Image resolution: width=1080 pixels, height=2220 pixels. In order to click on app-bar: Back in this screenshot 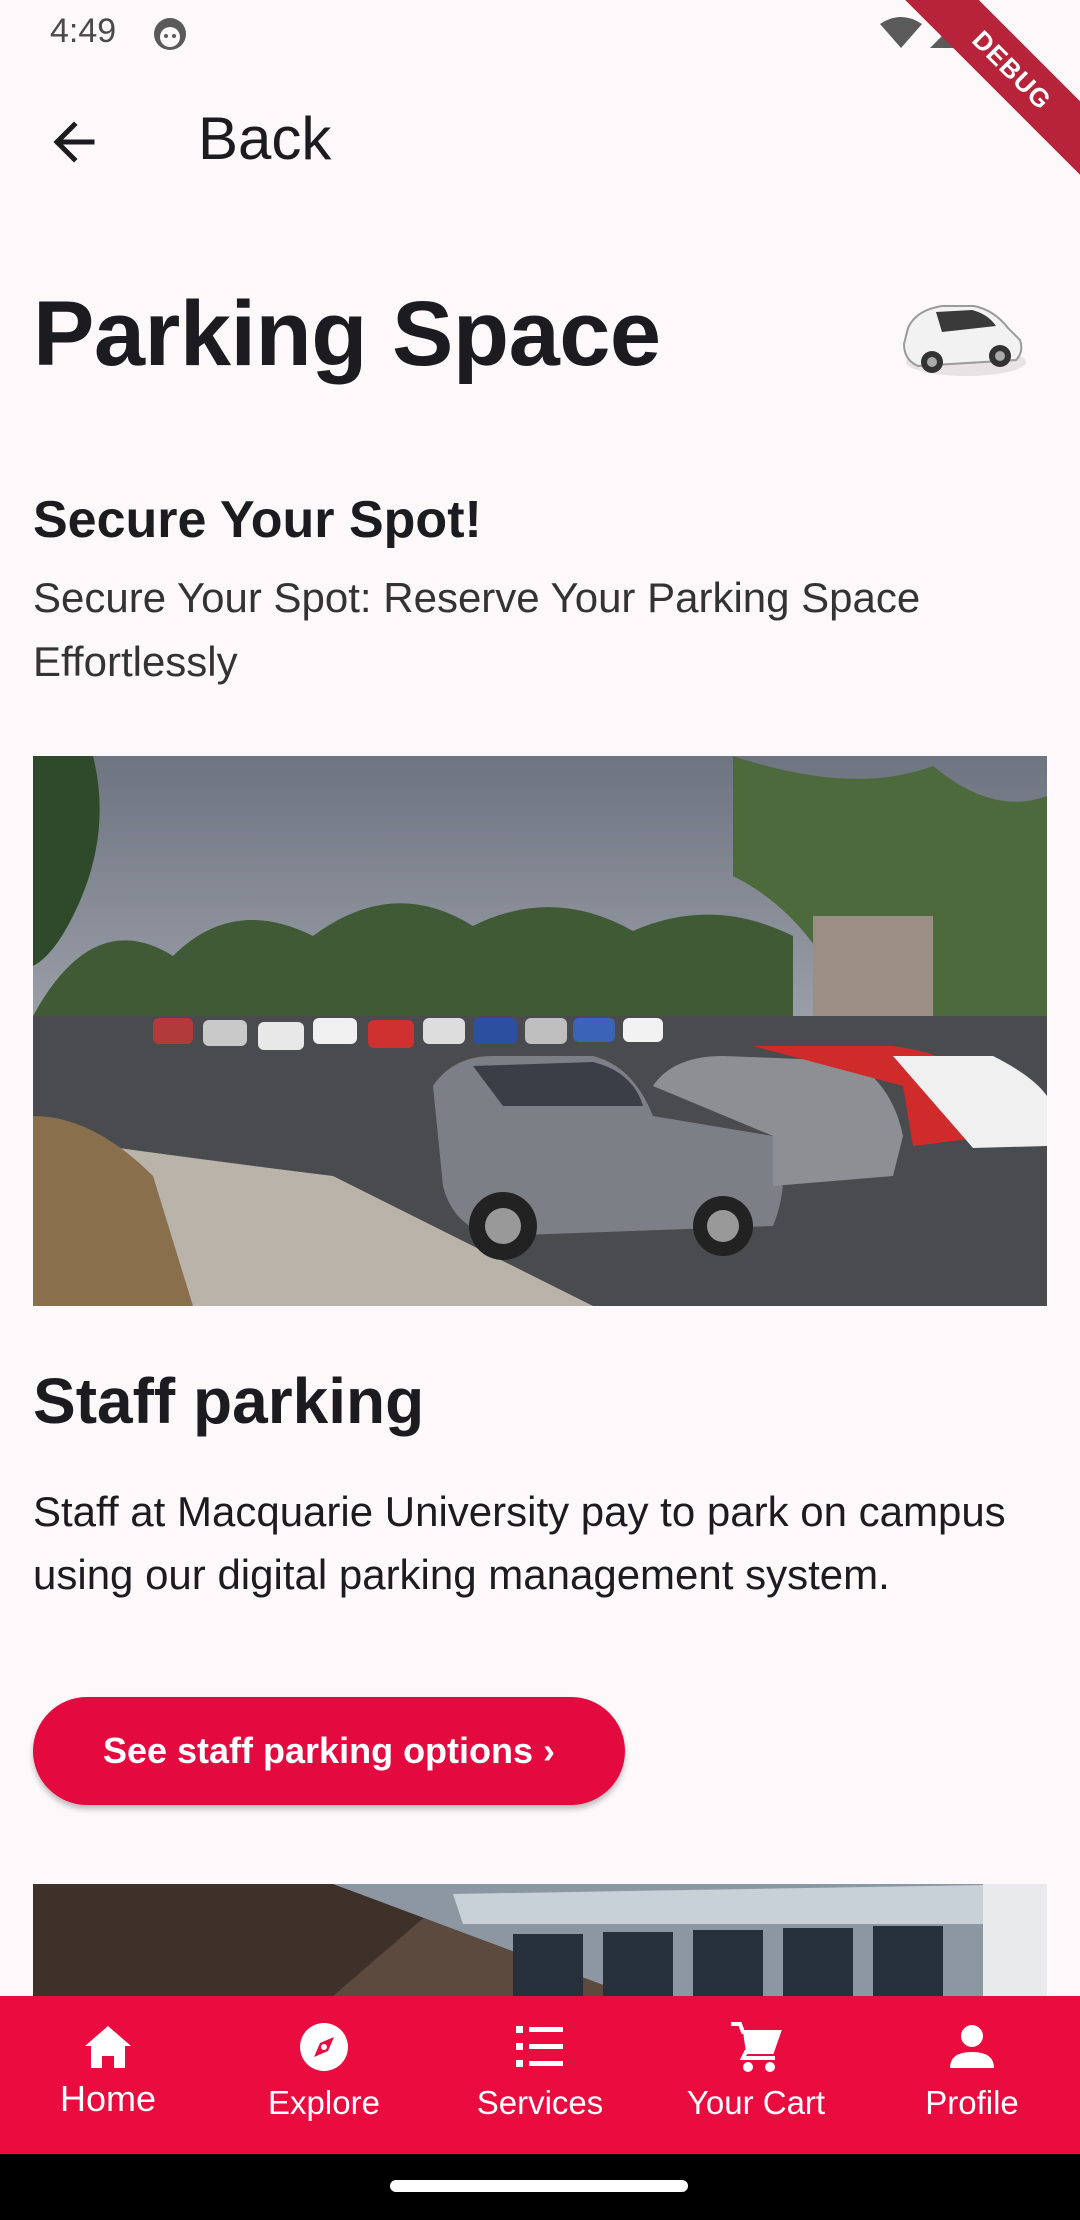, I will do `click(540, 143)`.